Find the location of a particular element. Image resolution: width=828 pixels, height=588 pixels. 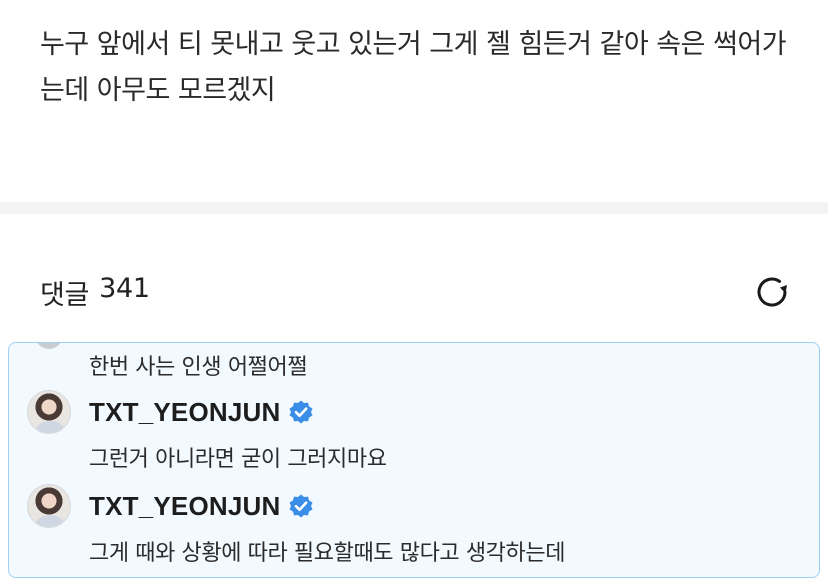

comments-header: 댓글 341 is located at coordinates (414, 292).